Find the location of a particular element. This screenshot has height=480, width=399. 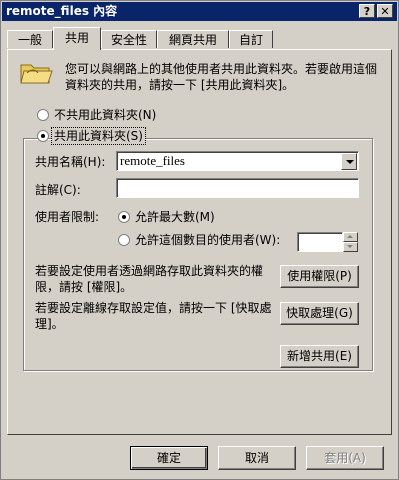

share-radio is located at coordinates (43, 136).